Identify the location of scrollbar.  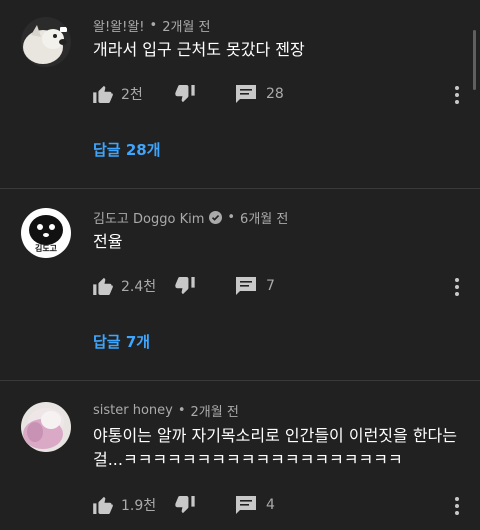
(474, 60).